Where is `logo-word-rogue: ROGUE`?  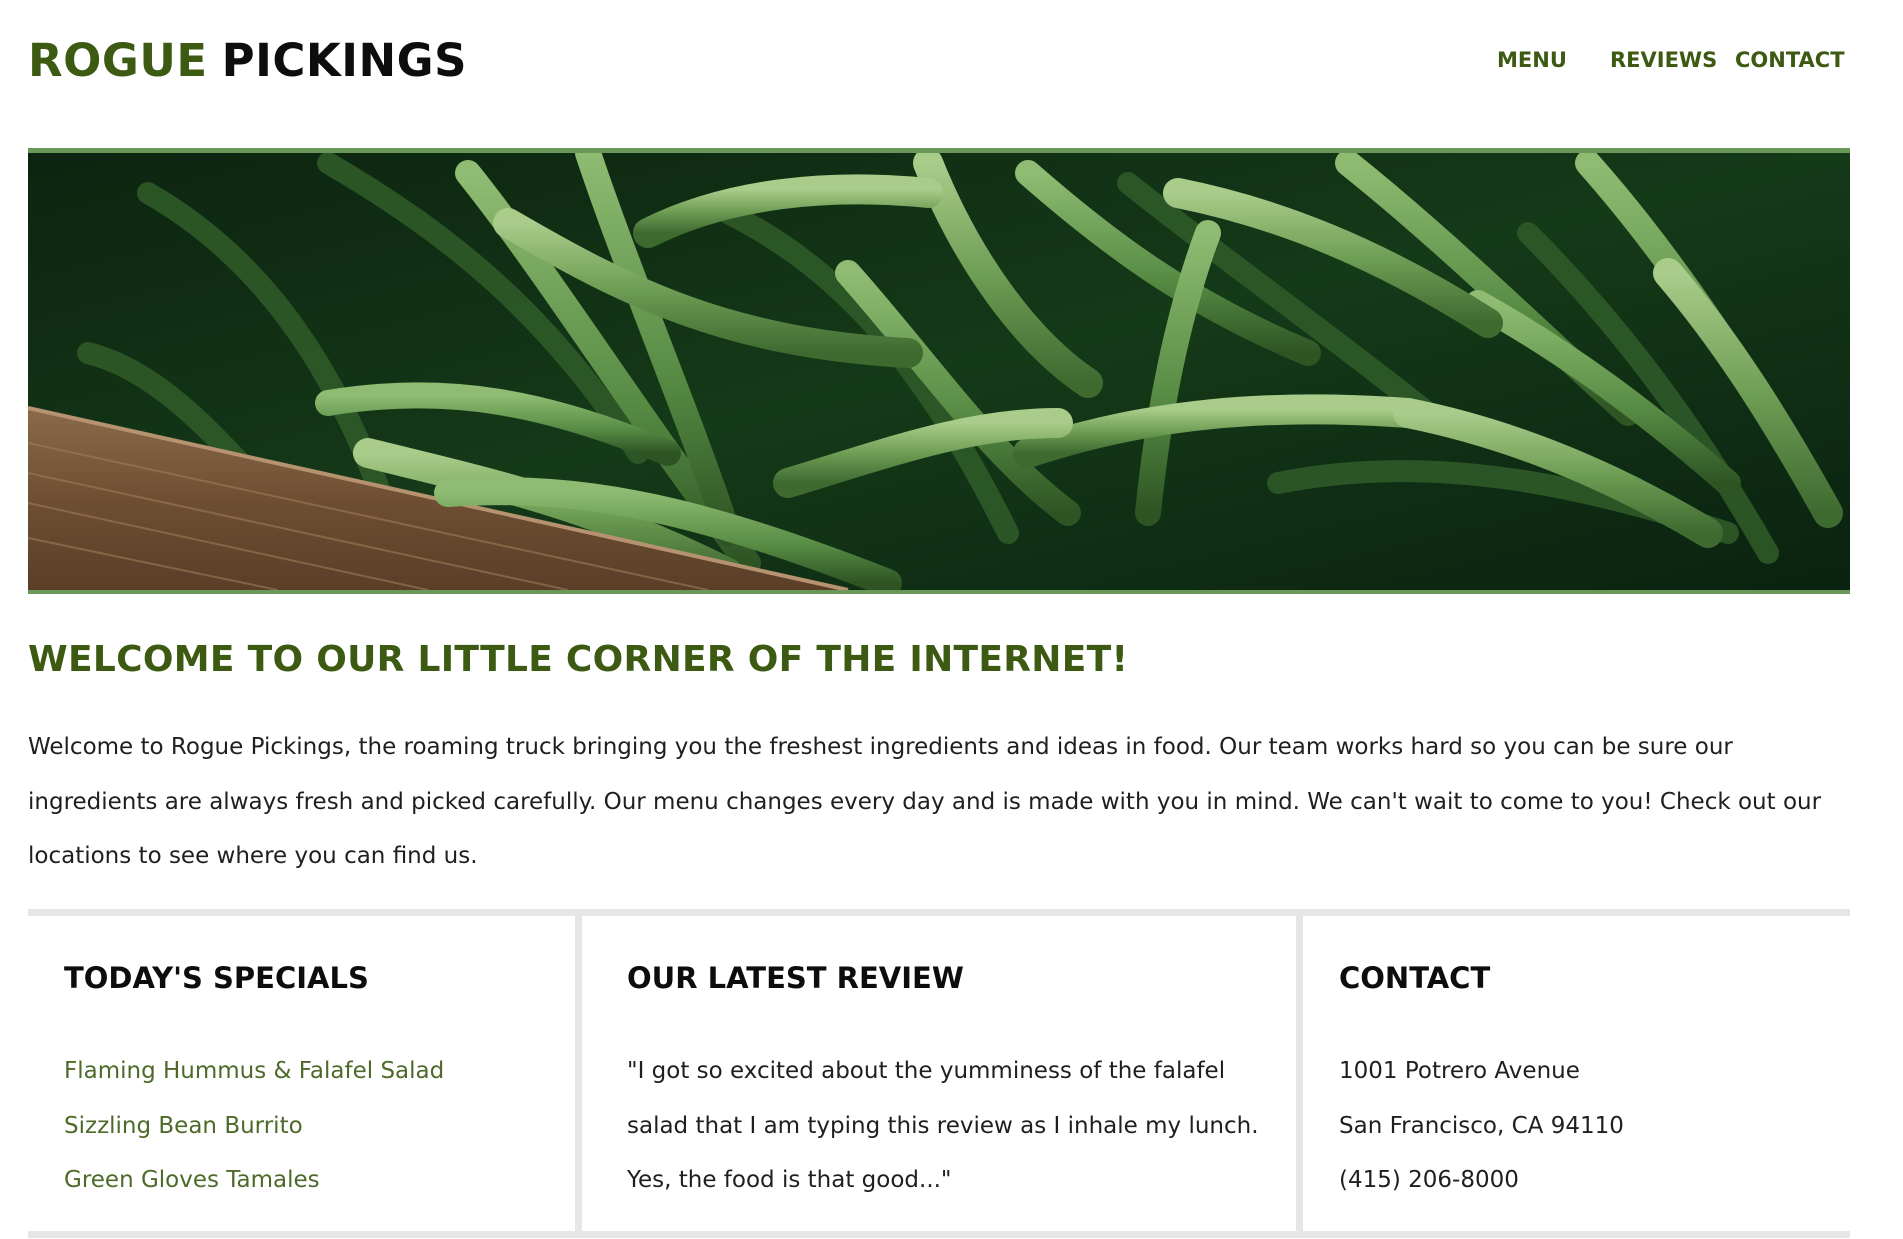 logo-word-rogue: ROGUE is located at coordinates (118, 60).